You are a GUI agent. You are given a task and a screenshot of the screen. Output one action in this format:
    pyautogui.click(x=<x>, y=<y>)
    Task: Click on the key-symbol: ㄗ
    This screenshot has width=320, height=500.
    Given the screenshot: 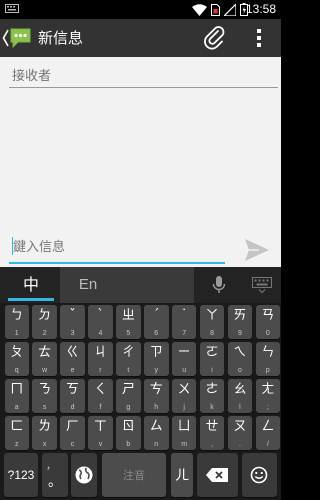 What is the action you would take?
    pyautogui.click(x=156, y=352)
    